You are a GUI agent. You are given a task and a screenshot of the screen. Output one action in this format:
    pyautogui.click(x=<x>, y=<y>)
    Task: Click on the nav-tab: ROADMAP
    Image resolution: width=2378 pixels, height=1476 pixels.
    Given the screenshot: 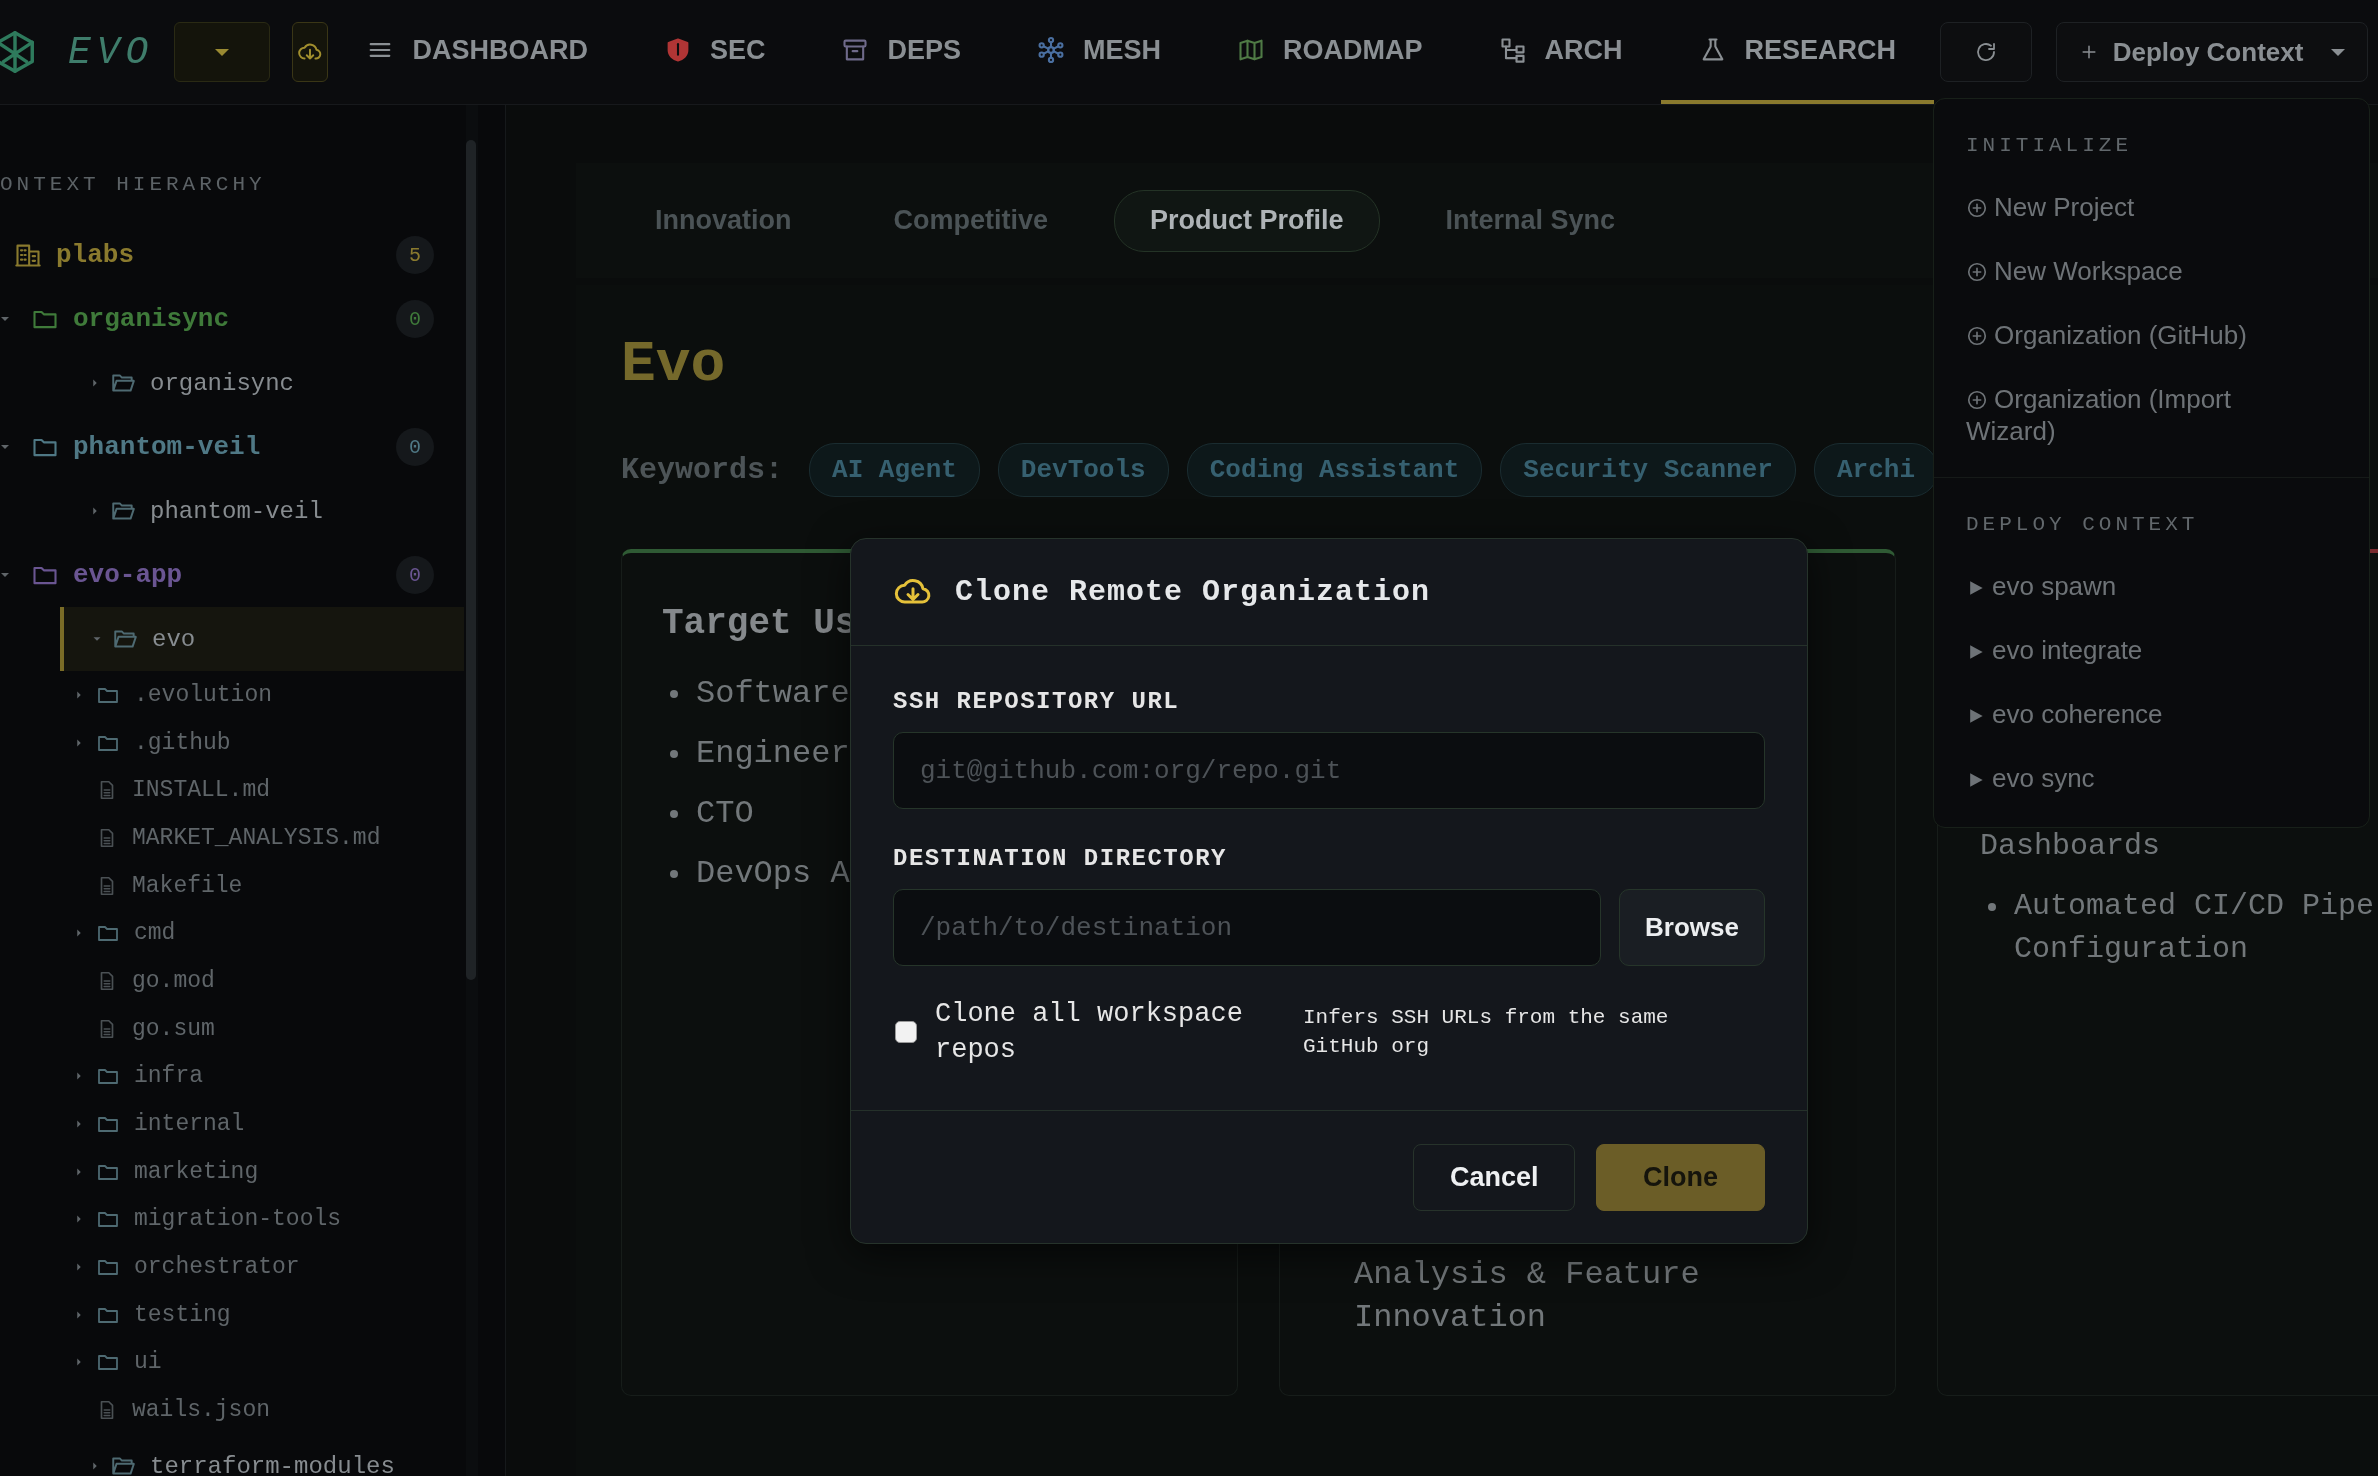 What is the action you would take?
    pyautogui.click(x=1330, y=52)
    